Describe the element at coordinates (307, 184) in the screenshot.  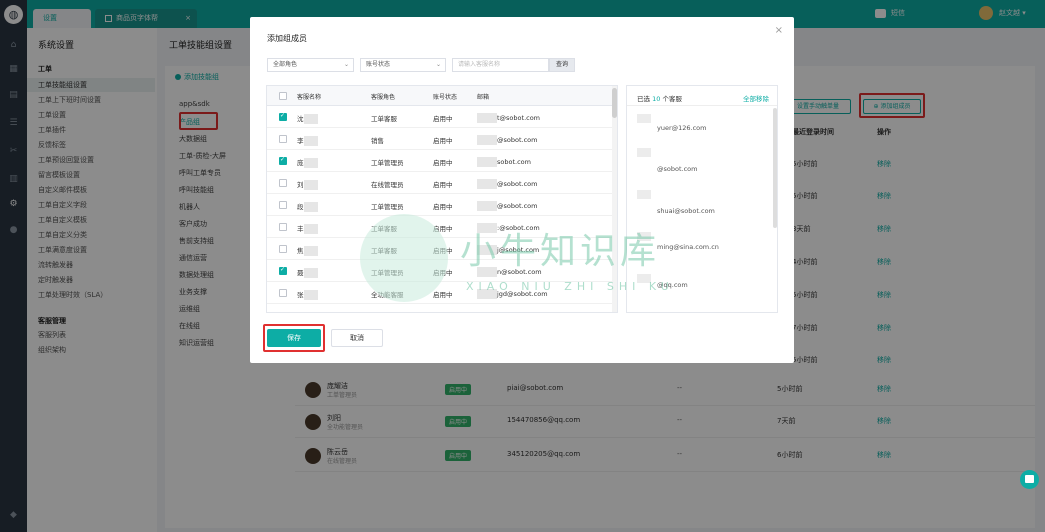
I see `agent-name: 刘` at that location.